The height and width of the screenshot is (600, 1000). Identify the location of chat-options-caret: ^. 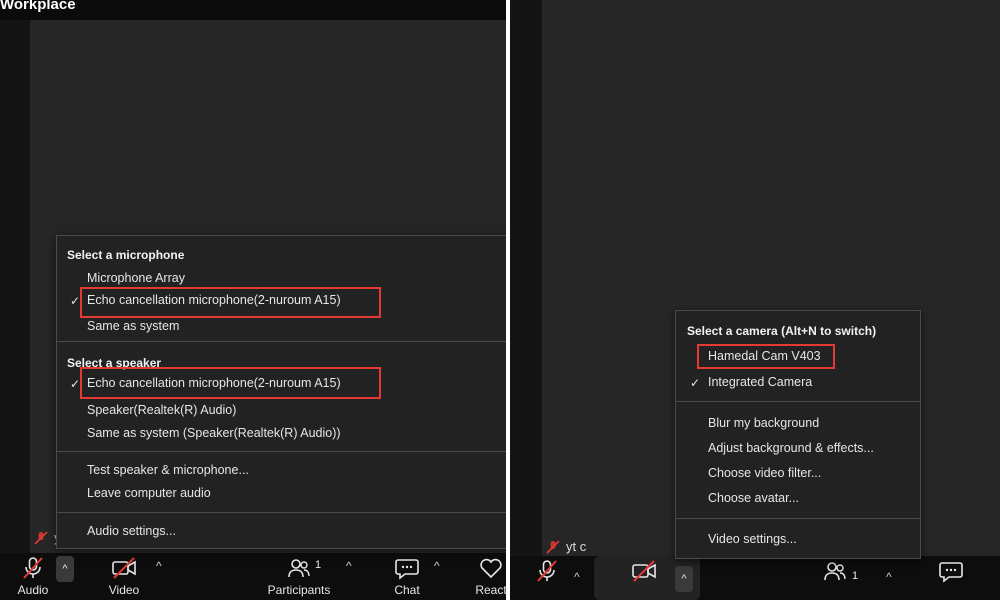
(437, 566).